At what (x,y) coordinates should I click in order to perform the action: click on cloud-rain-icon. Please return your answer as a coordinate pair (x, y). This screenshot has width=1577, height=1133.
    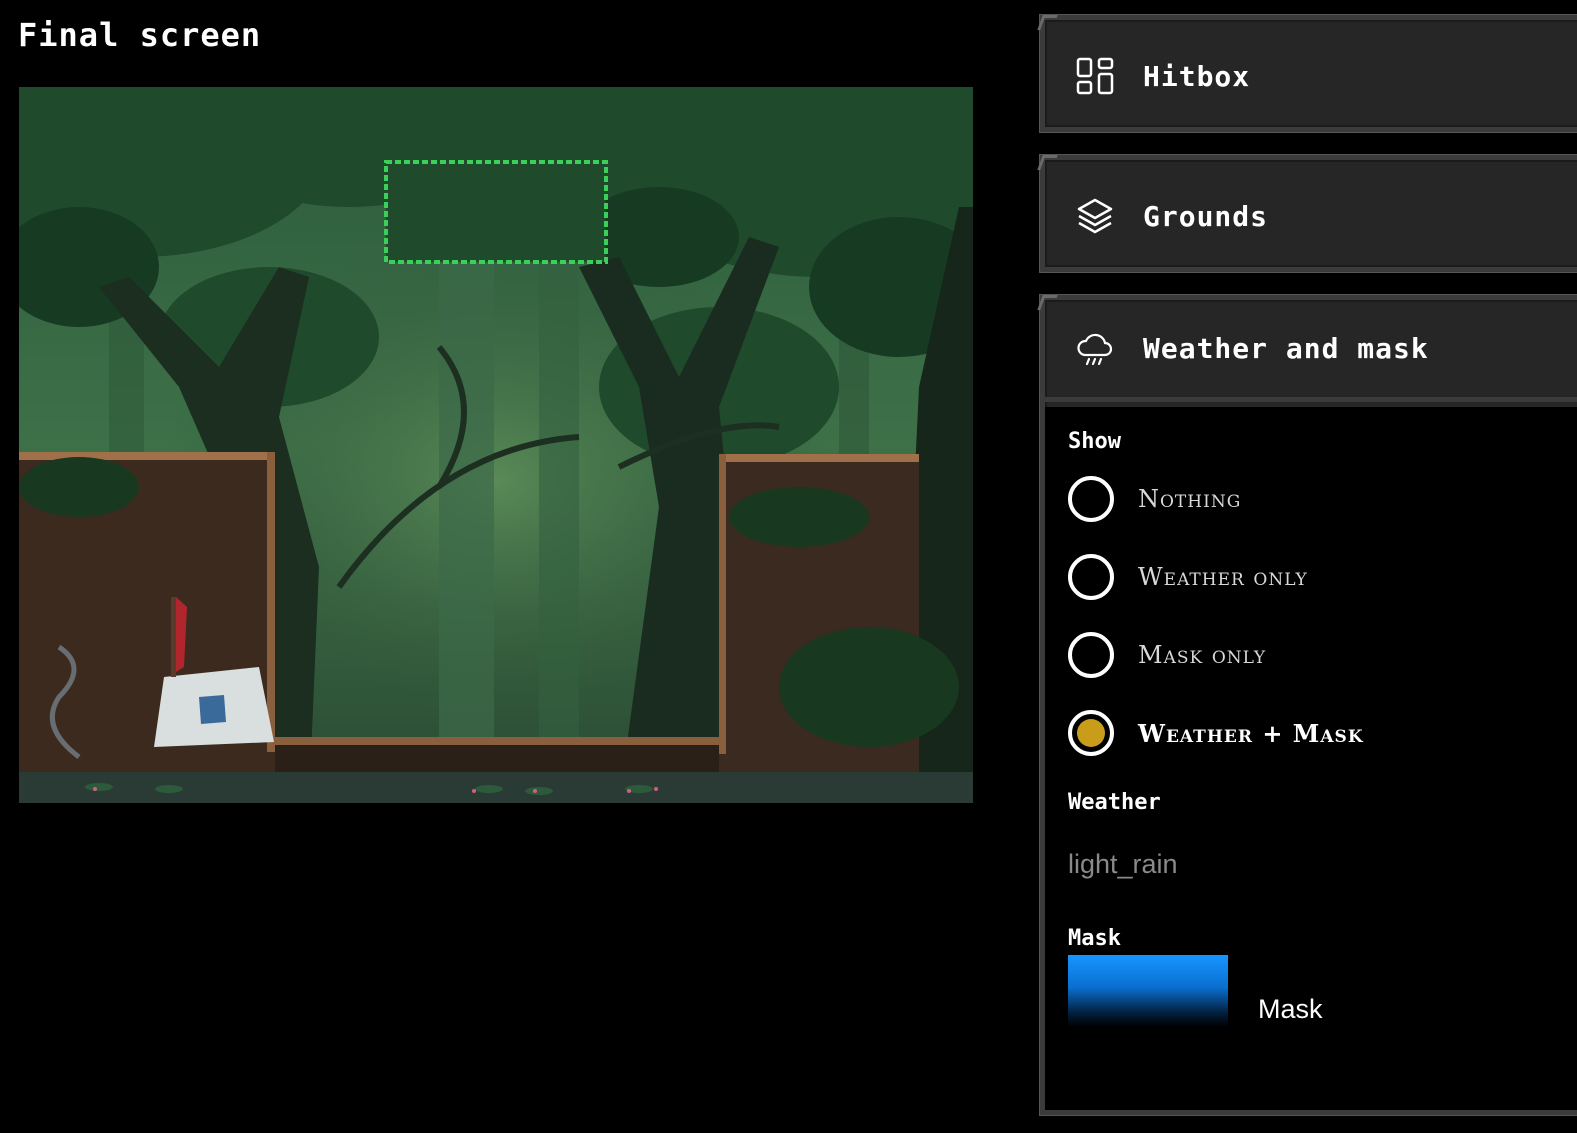
    Looking at the image, I should click on (1095, 349).